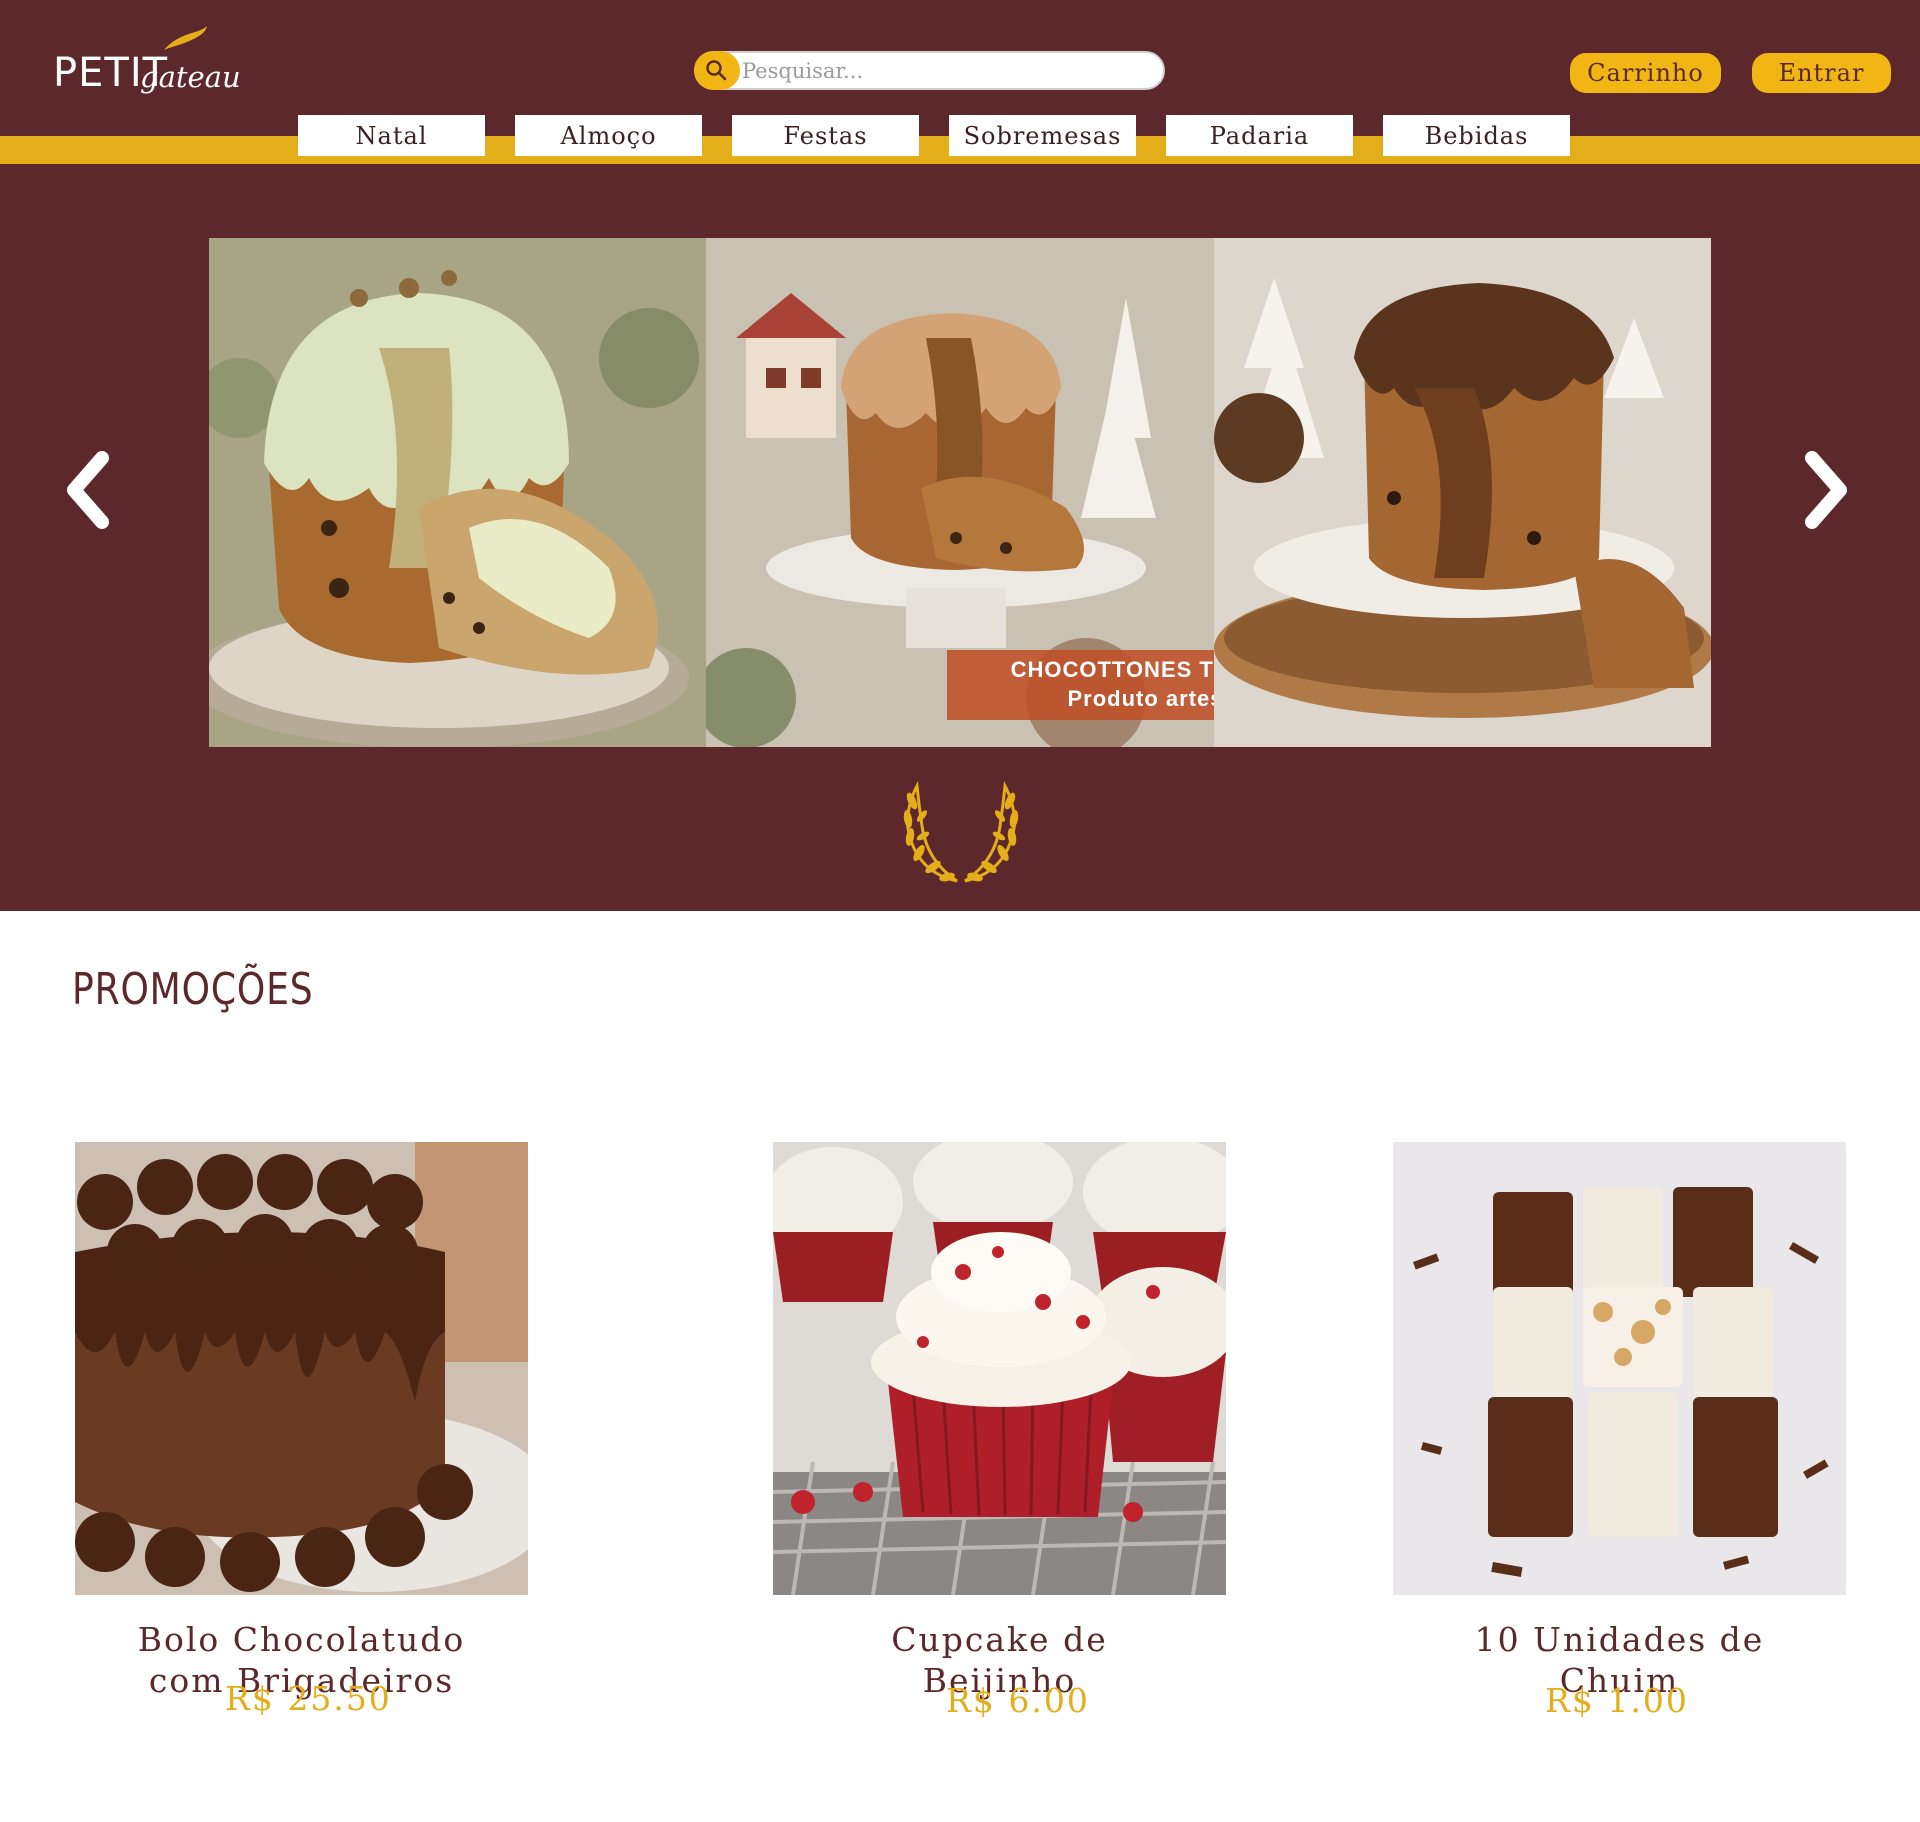  Describe the element at coordinates (457, 492) in the screenshot. I see `carousel-image-pistachio-panettone` at that location.